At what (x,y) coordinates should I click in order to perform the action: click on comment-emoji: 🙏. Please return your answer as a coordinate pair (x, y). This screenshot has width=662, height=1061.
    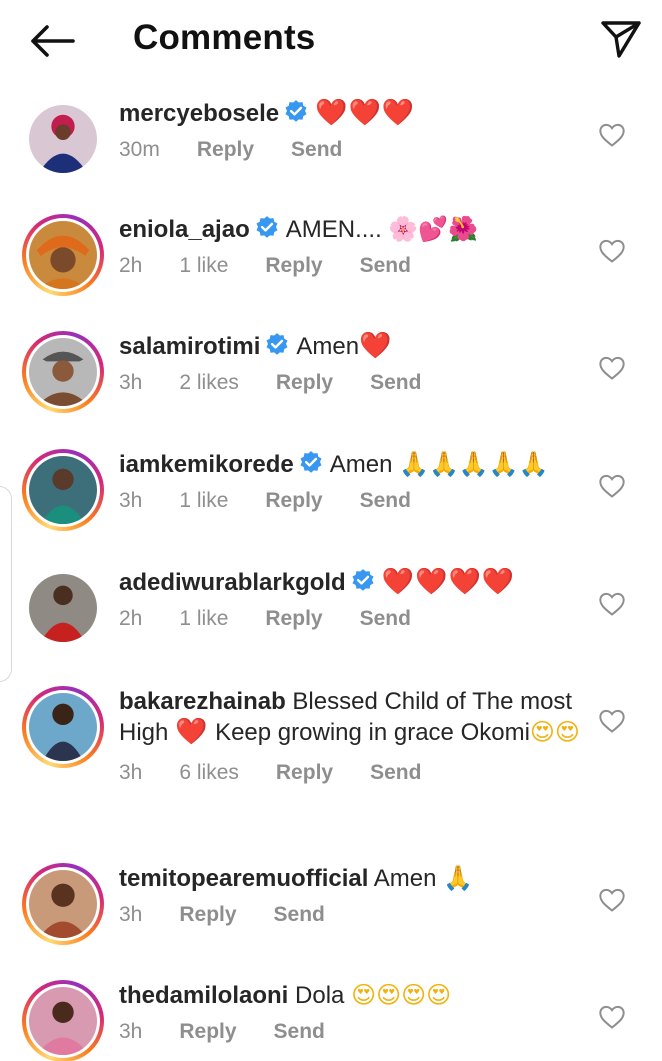
    Looking at the image, I should click on (458, 878).